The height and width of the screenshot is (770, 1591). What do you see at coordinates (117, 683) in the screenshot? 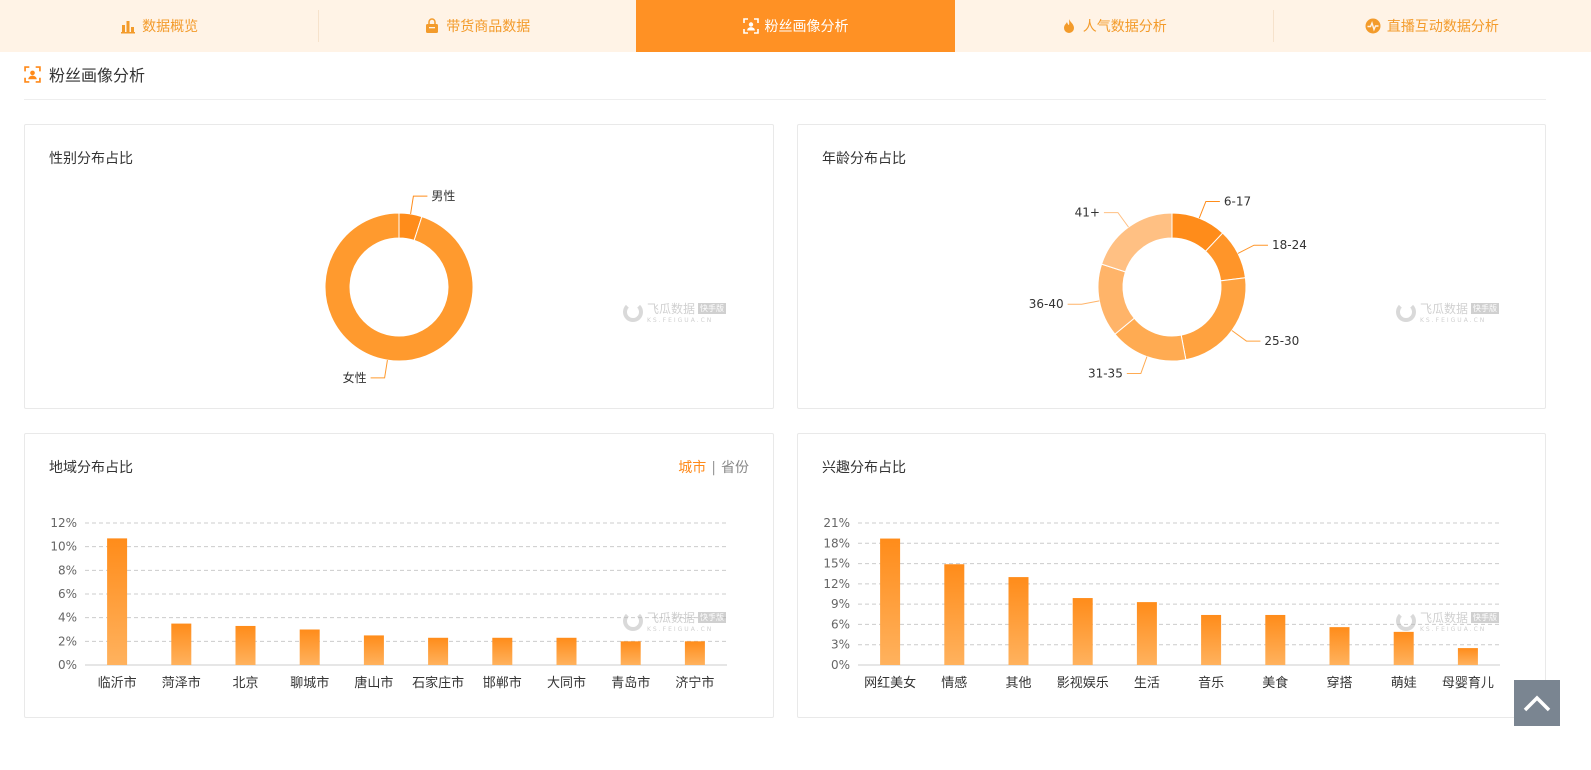
I see `x-tick-label: 临沂市` at bounding box center [117, 683].